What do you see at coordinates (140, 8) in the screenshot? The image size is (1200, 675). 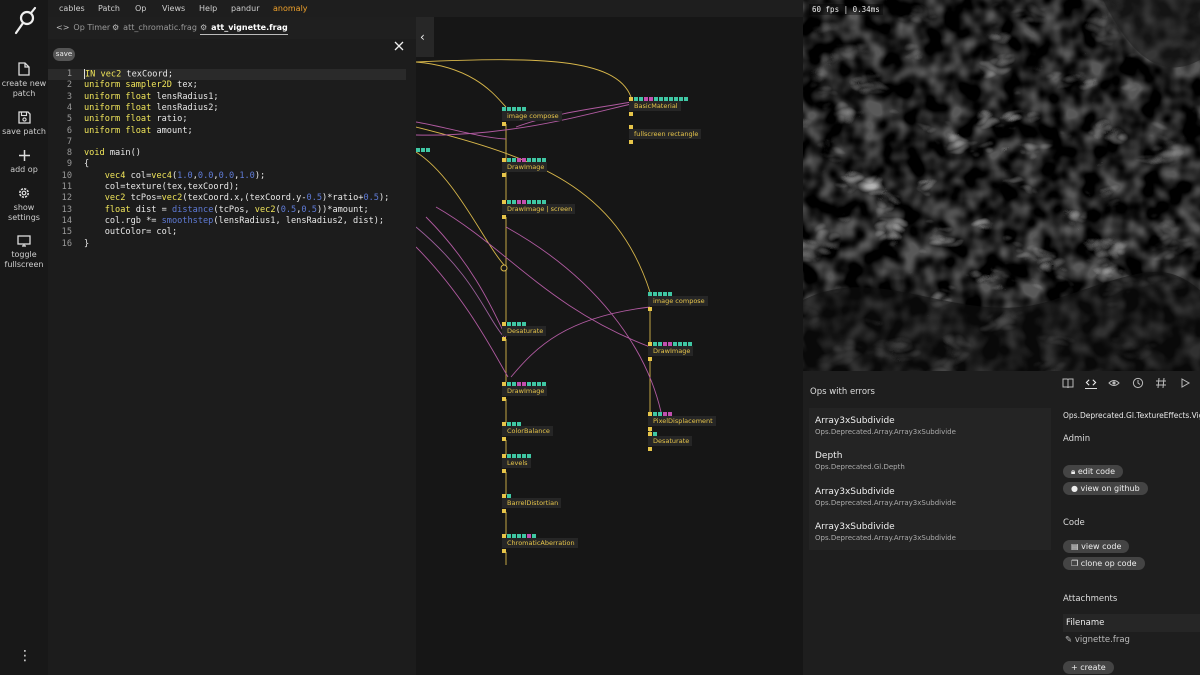 I see `menu-op: Op` at bounding box center [140, 8].